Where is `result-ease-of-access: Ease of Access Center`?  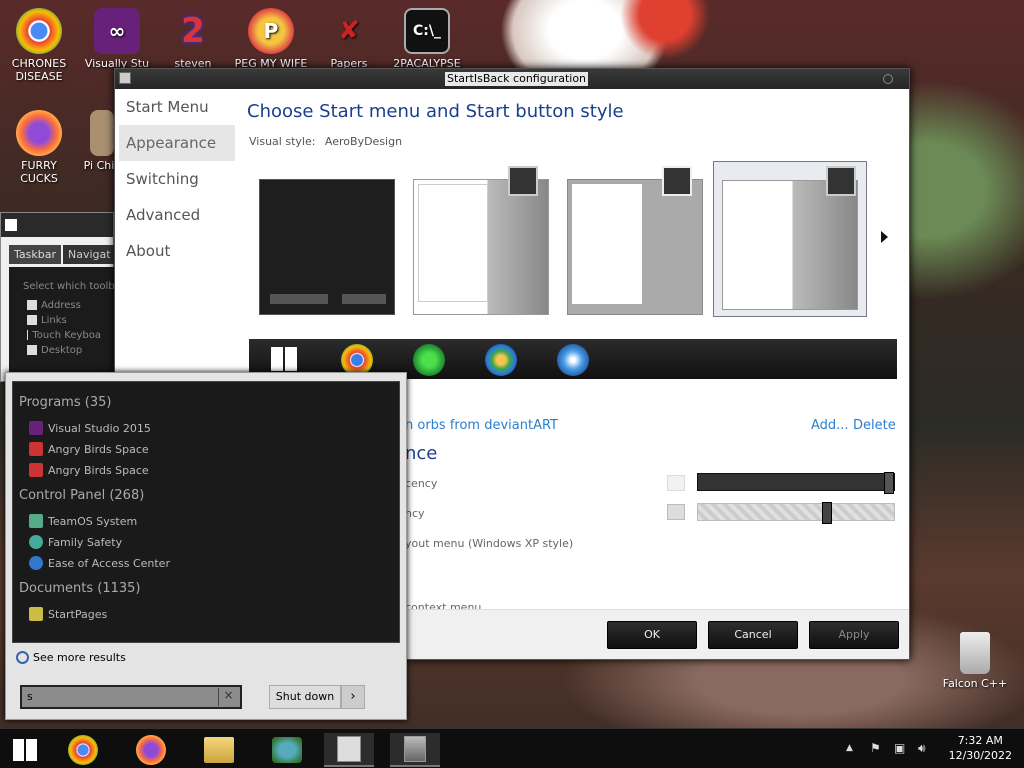 result-ease-of-access: Ease of Access Center is located at coordinates (99, 563).